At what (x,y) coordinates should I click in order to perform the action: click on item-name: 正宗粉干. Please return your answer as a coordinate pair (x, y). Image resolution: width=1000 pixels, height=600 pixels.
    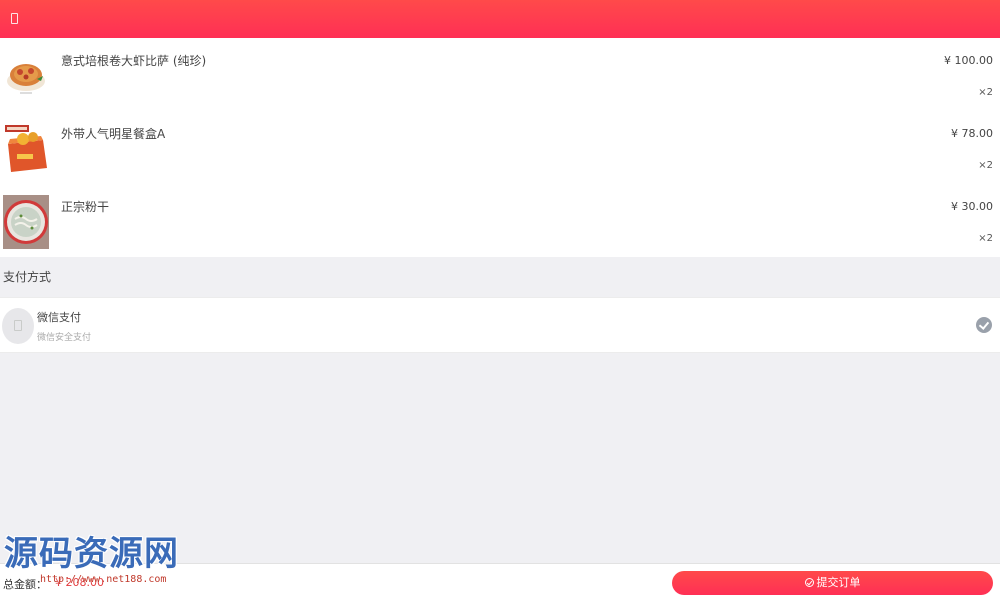
    Looking at the image, I should click on (85, 207).